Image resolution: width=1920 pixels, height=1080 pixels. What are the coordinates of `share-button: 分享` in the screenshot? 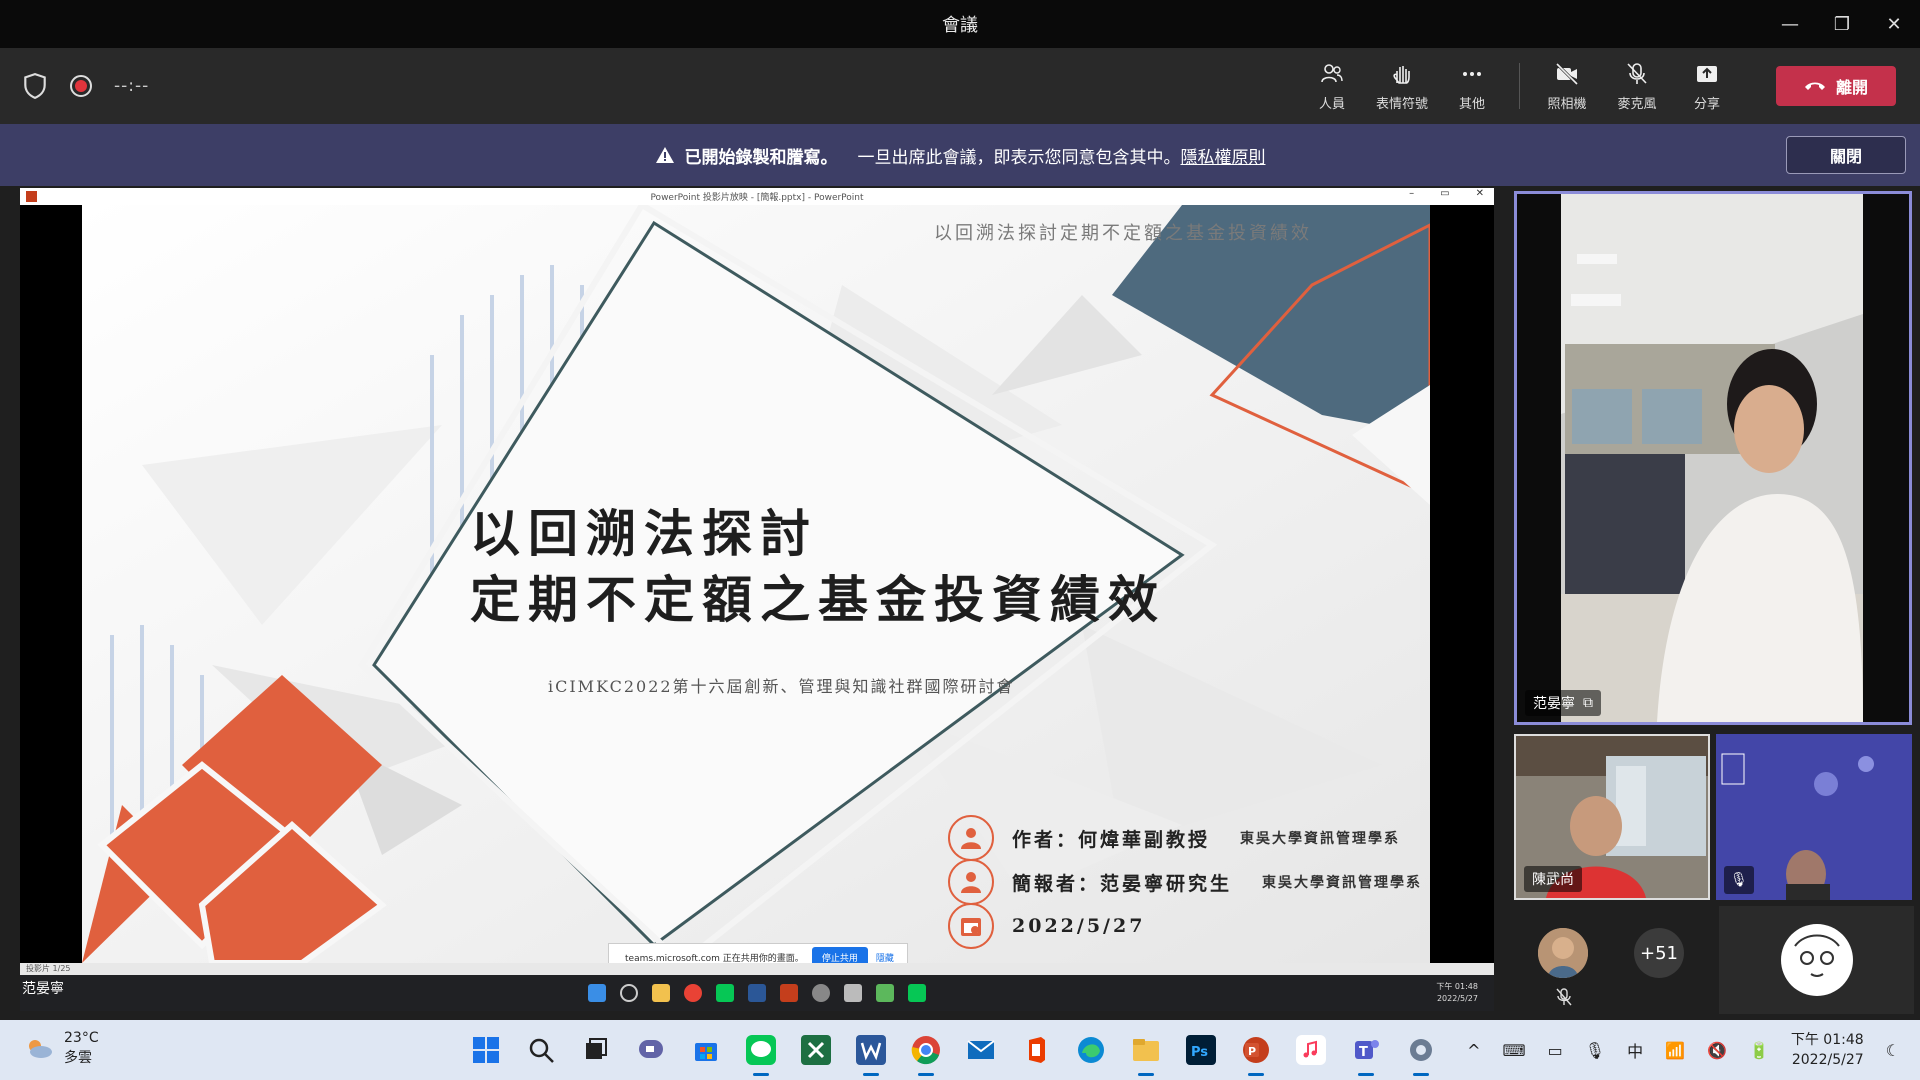 It's located at (1707, 86).